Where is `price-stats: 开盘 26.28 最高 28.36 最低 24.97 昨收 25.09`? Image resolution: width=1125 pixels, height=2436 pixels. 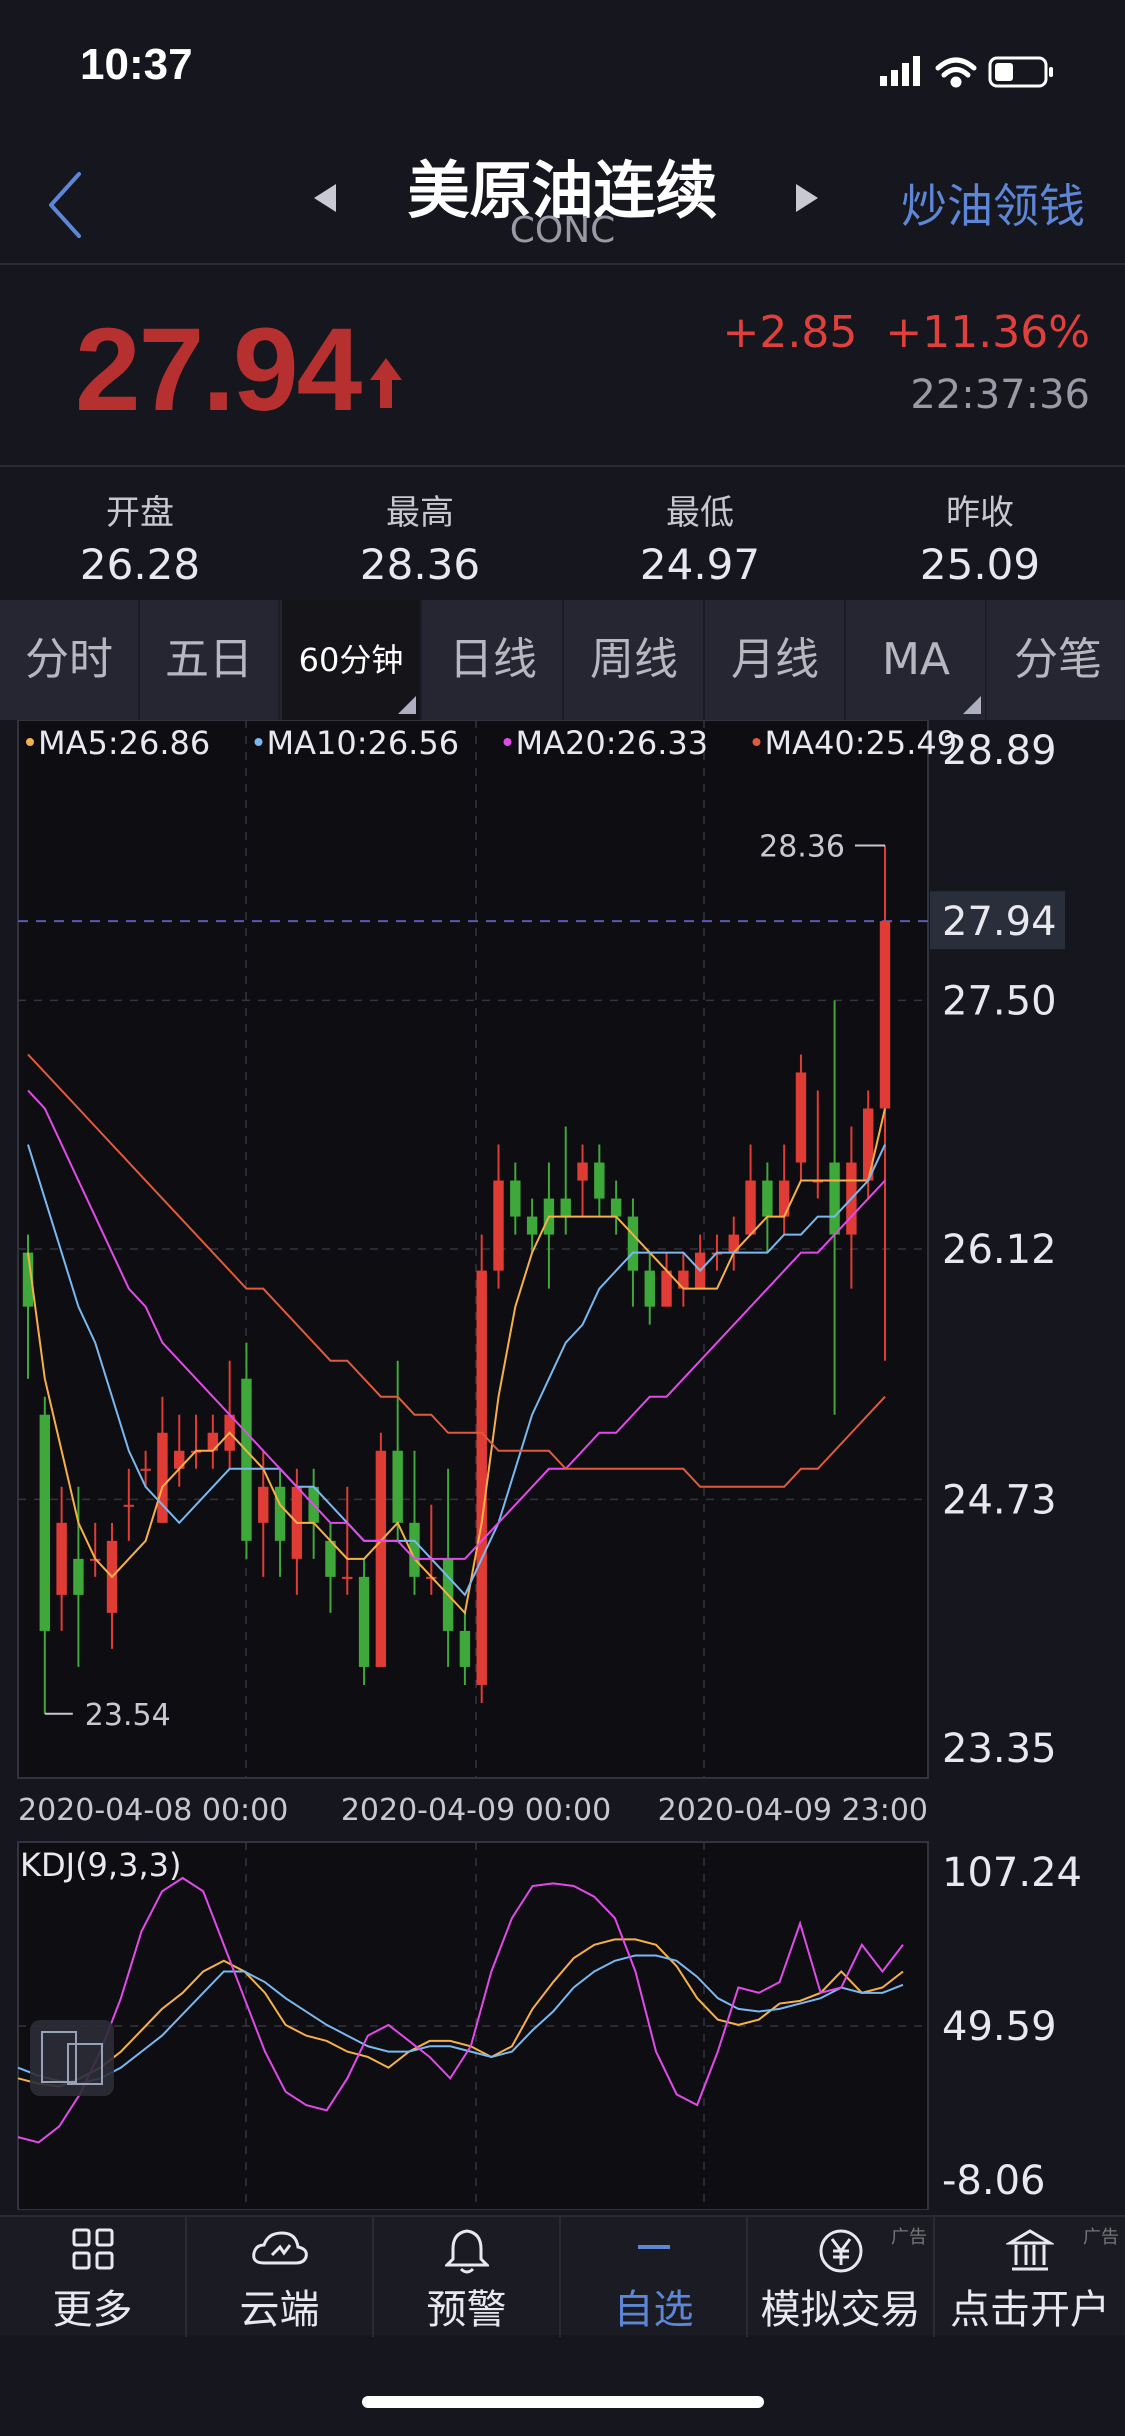 price-stats: 开盘 26.28 最高 28.36 最低 24.97 昨收 25.09 is located at coordinates (562, 535).